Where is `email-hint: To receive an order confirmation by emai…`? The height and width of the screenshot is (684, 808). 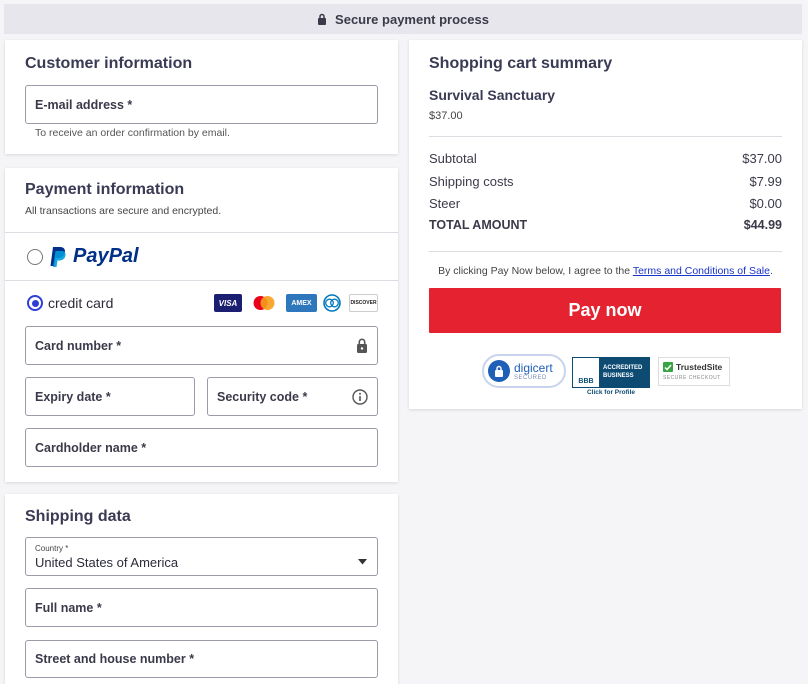
email-hint: To receive an order confirmation by emai… is located at coordinates (132, 133).